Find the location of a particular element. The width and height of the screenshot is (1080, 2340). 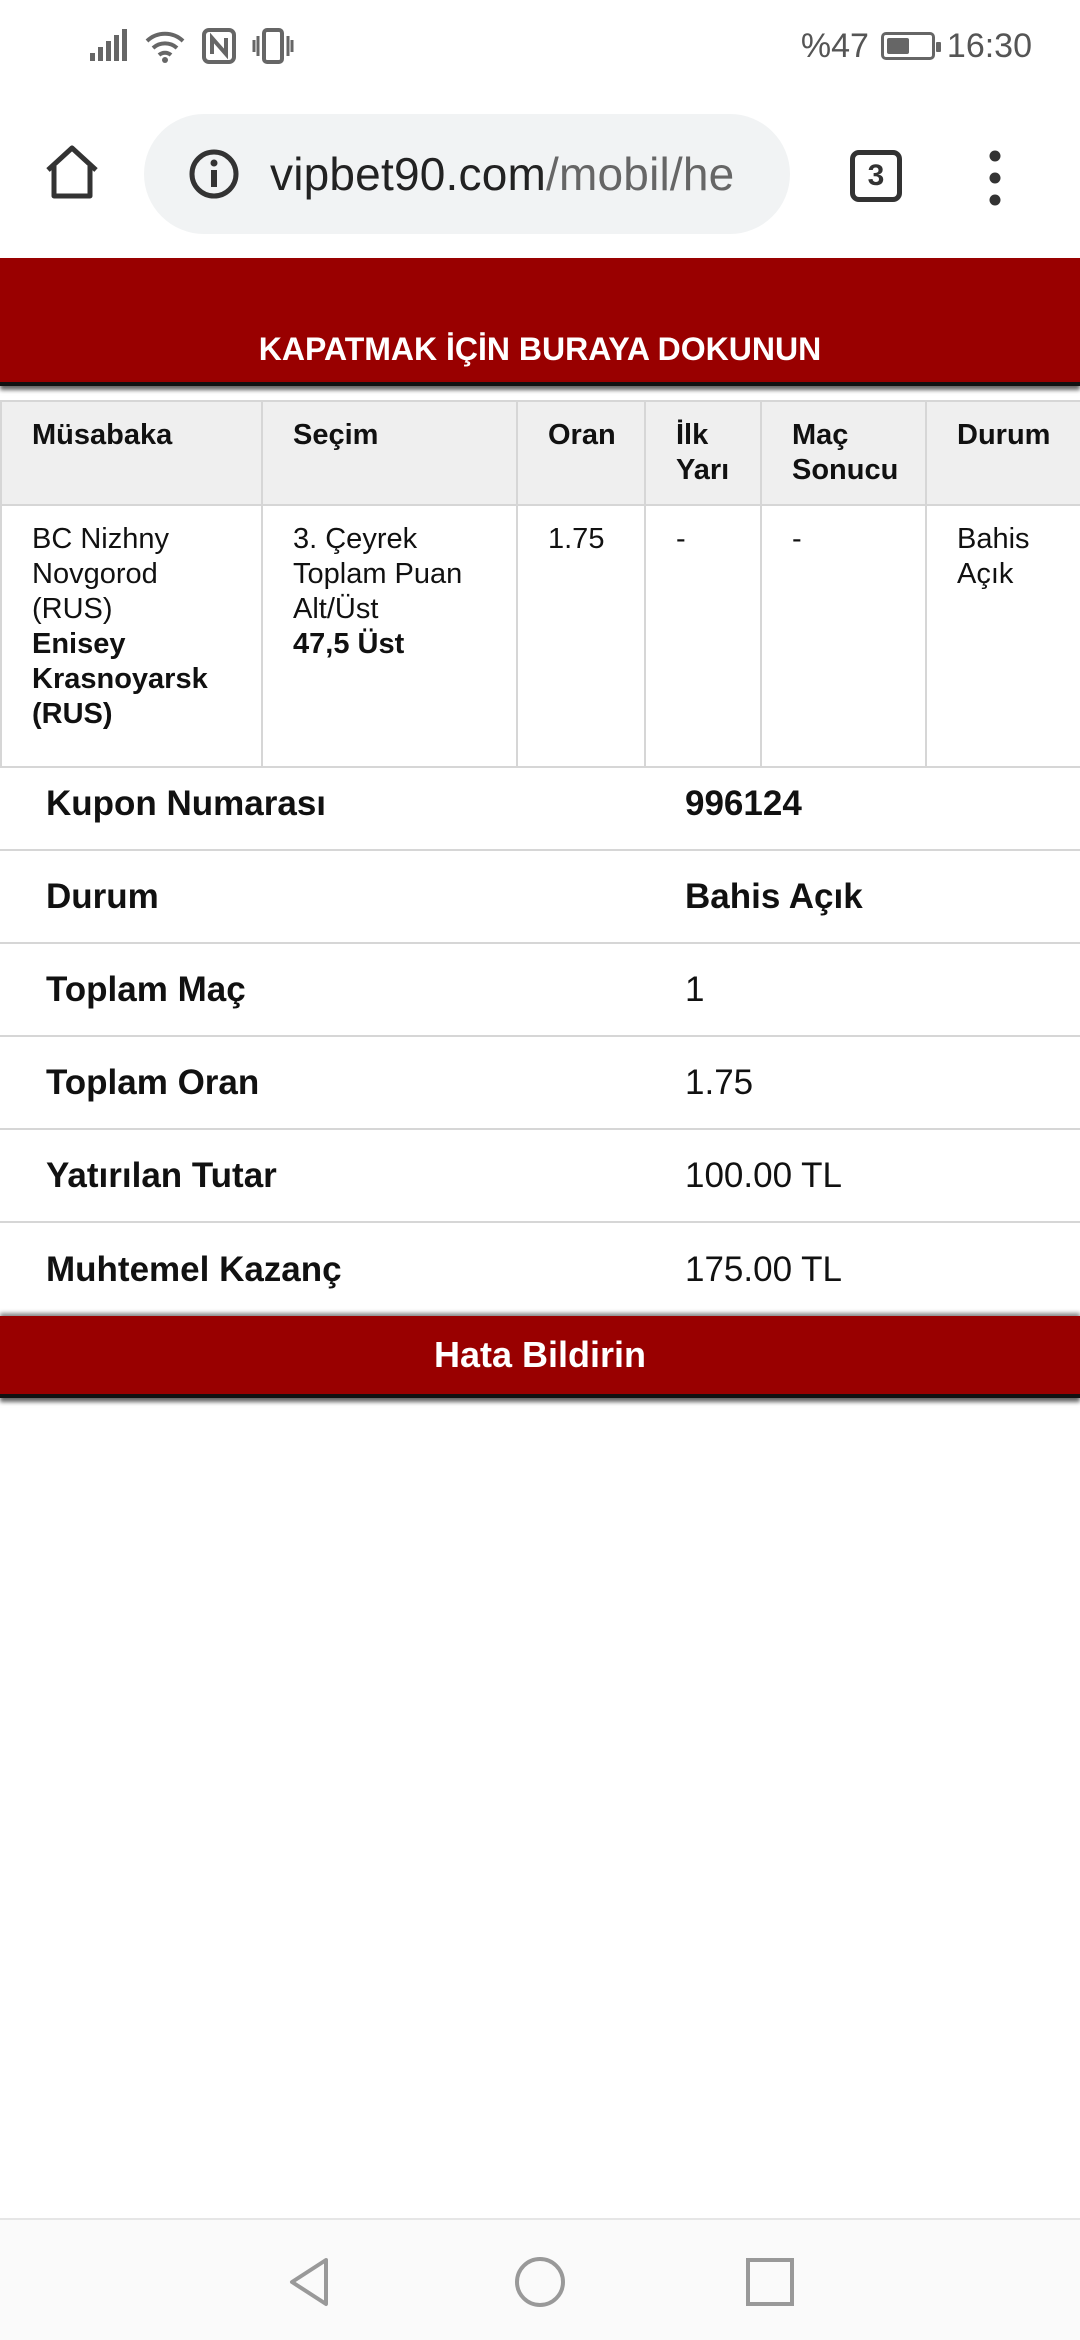

summary-value: 996124 is located at coordinates (743, 803).